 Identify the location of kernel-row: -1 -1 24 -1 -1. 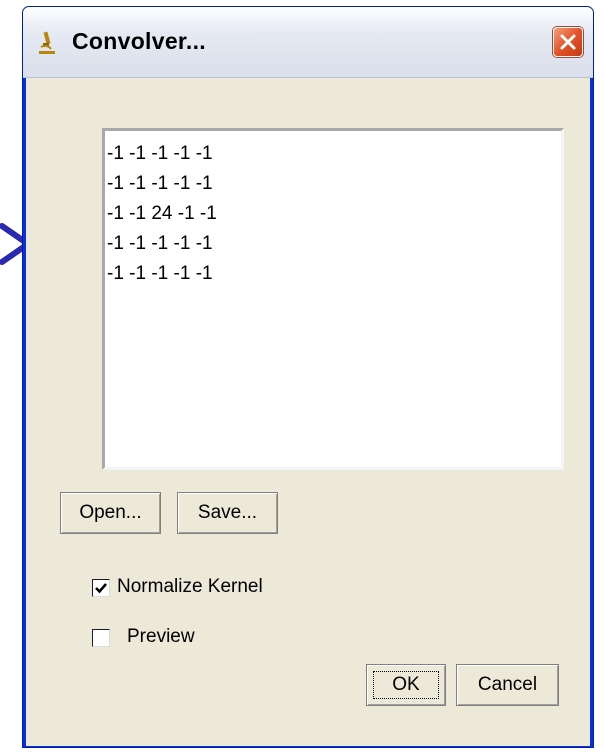
(162, 213).